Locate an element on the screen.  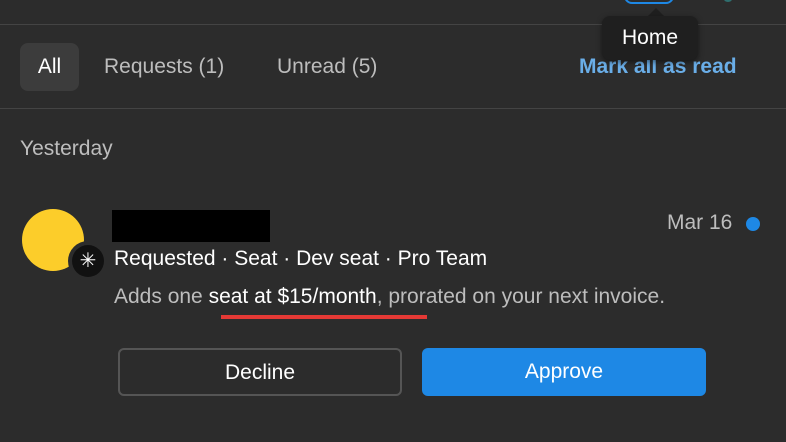
tooltip-arrow is located at coordinates (656, 12).